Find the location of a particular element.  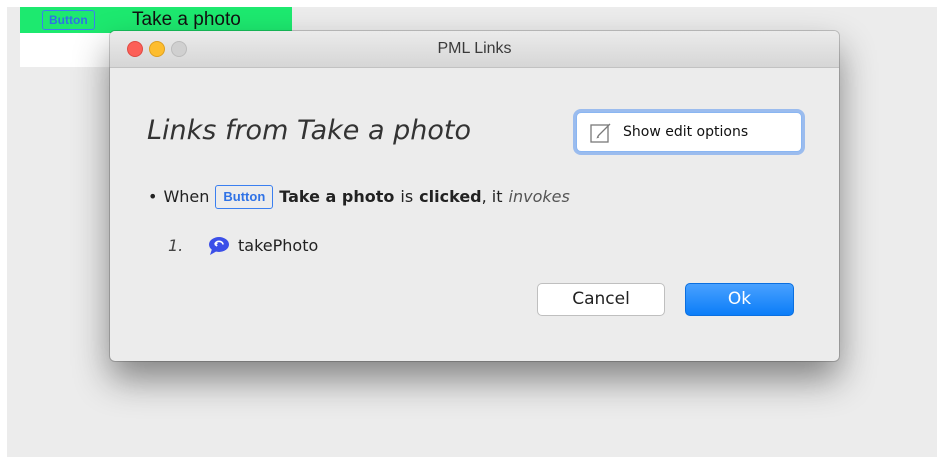

window-title: PML Links is located at coordinates (474, 48).